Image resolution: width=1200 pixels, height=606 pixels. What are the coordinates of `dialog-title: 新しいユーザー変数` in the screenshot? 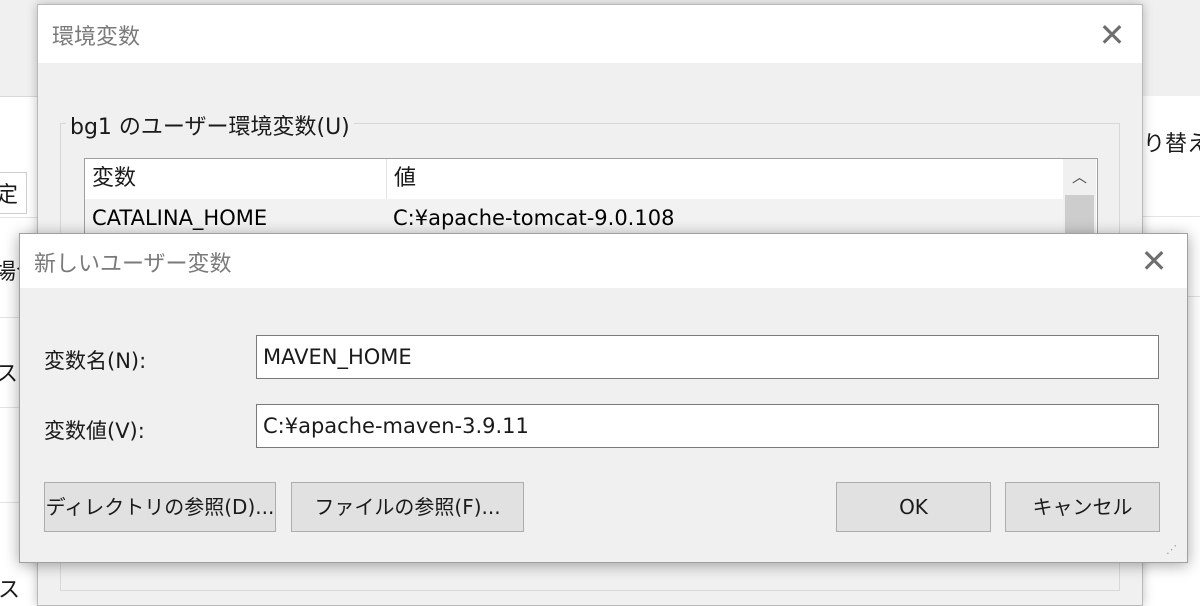 It's located at (133, 264).